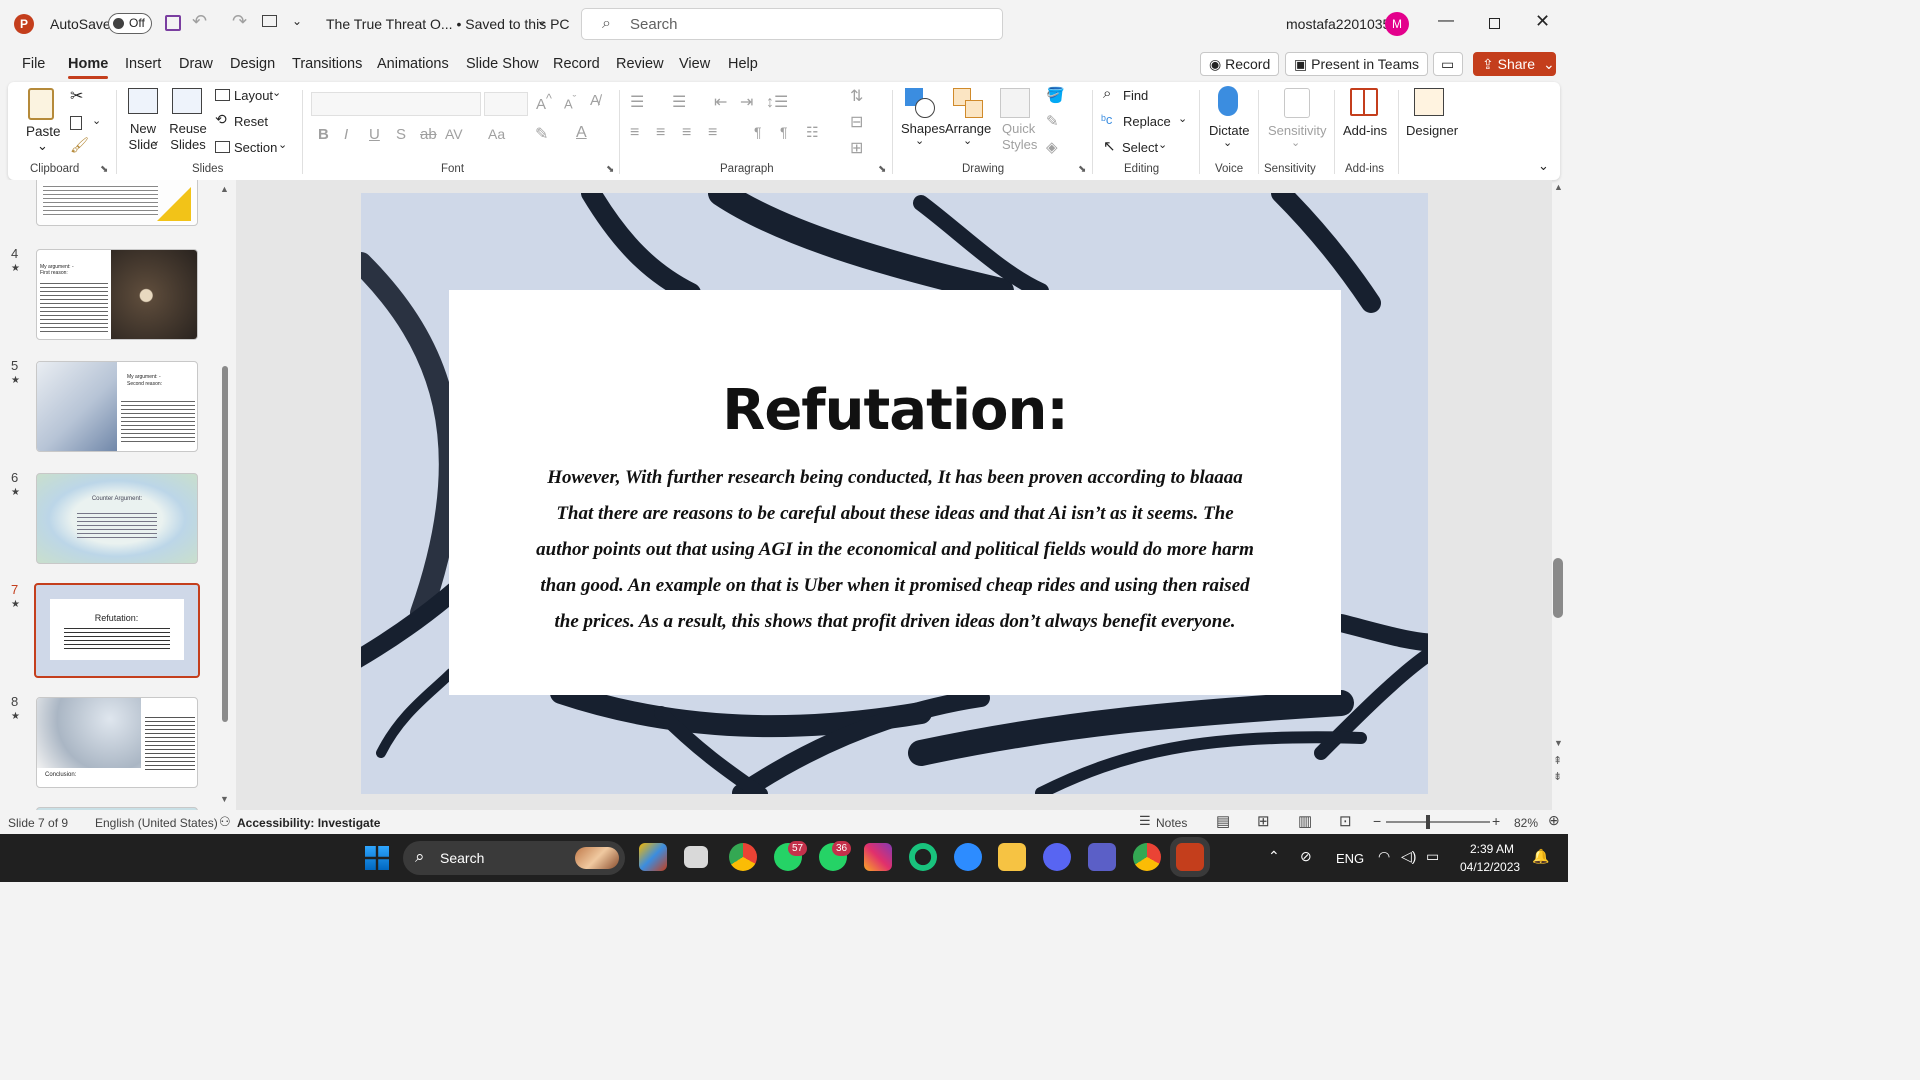 The image size is (1920, 1080). I want to click on windows-start-icon, so click(377, 858).